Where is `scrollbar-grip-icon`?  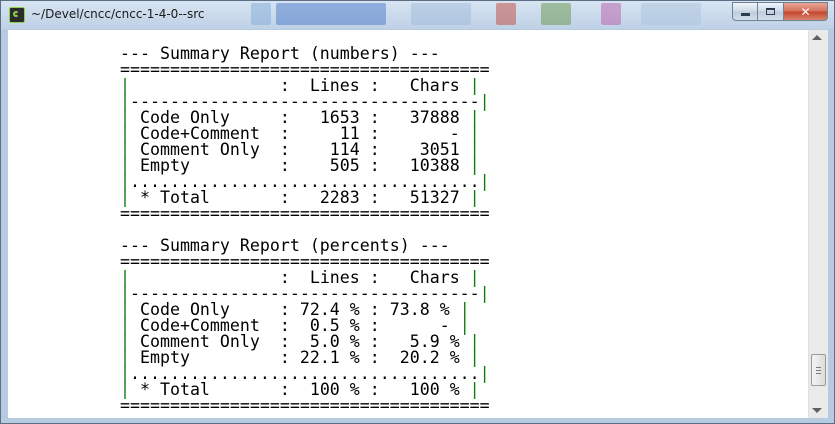
scrollbar-grip-icon is located at coordinates (818, 370).